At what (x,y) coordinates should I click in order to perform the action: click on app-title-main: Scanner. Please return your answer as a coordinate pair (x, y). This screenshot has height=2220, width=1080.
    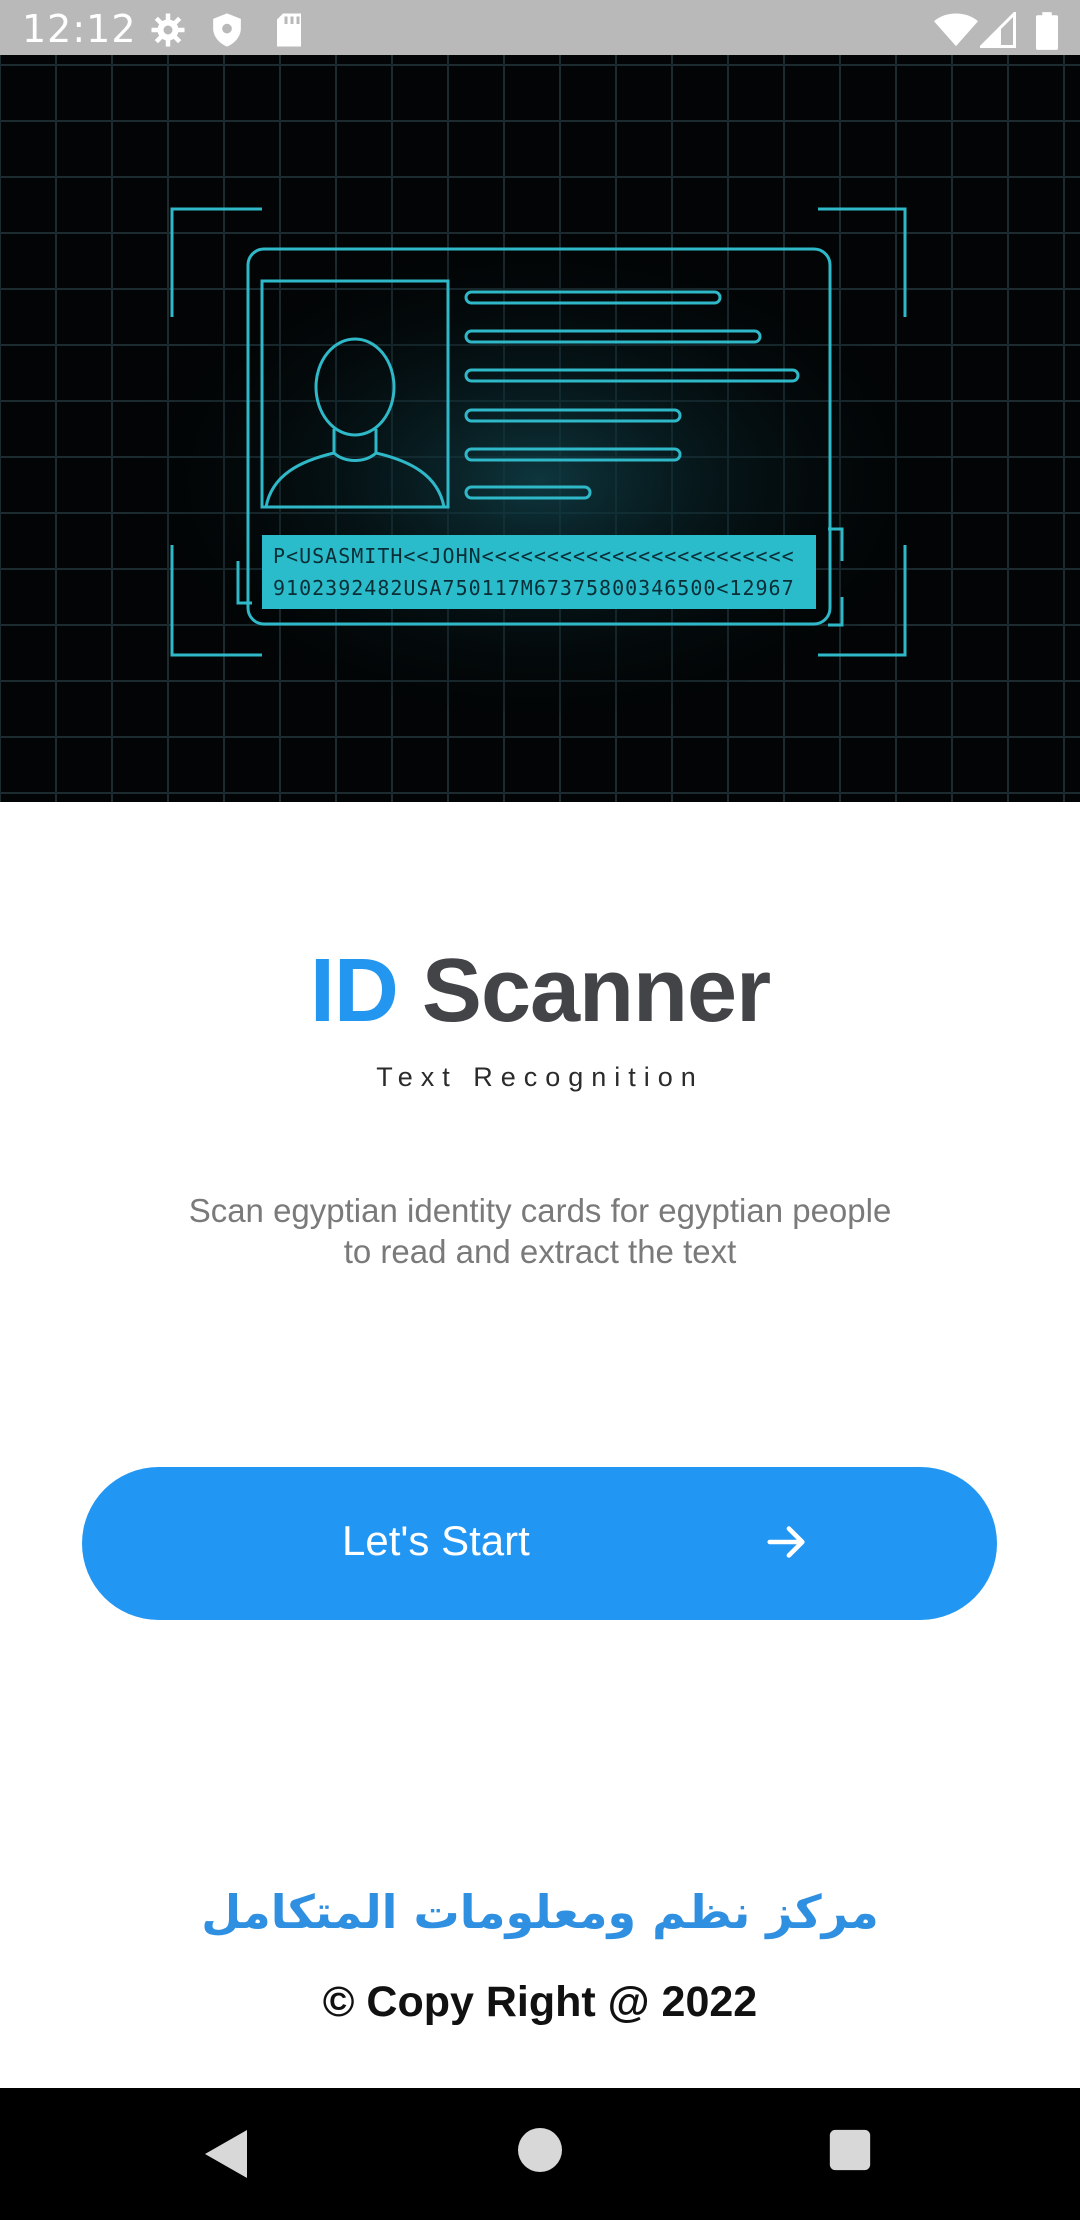
    Looking at the image, I should click on (596, 991).